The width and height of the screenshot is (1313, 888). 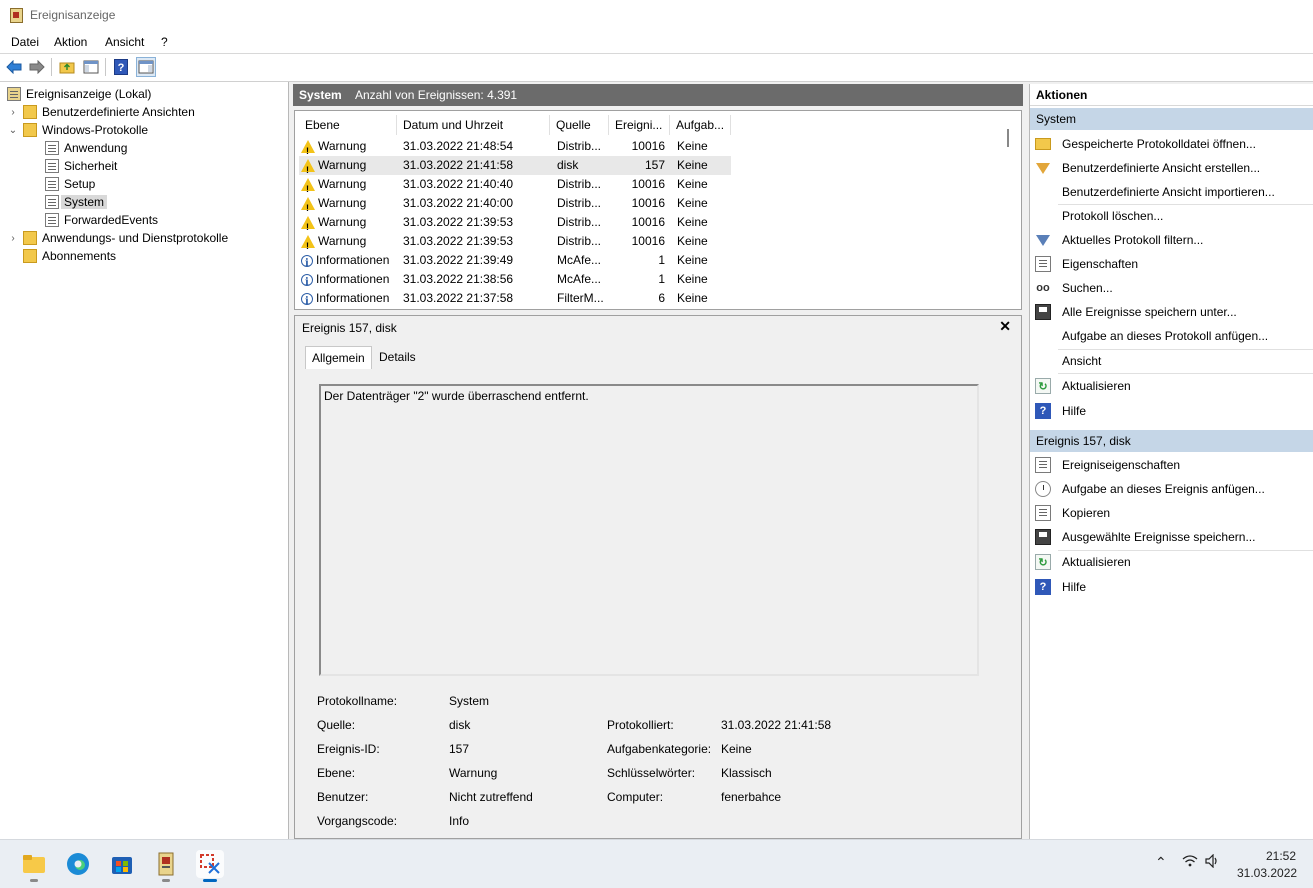 I want to click on action-refresh: ↻ Aktualisieren, so click(x=1171, y=386).